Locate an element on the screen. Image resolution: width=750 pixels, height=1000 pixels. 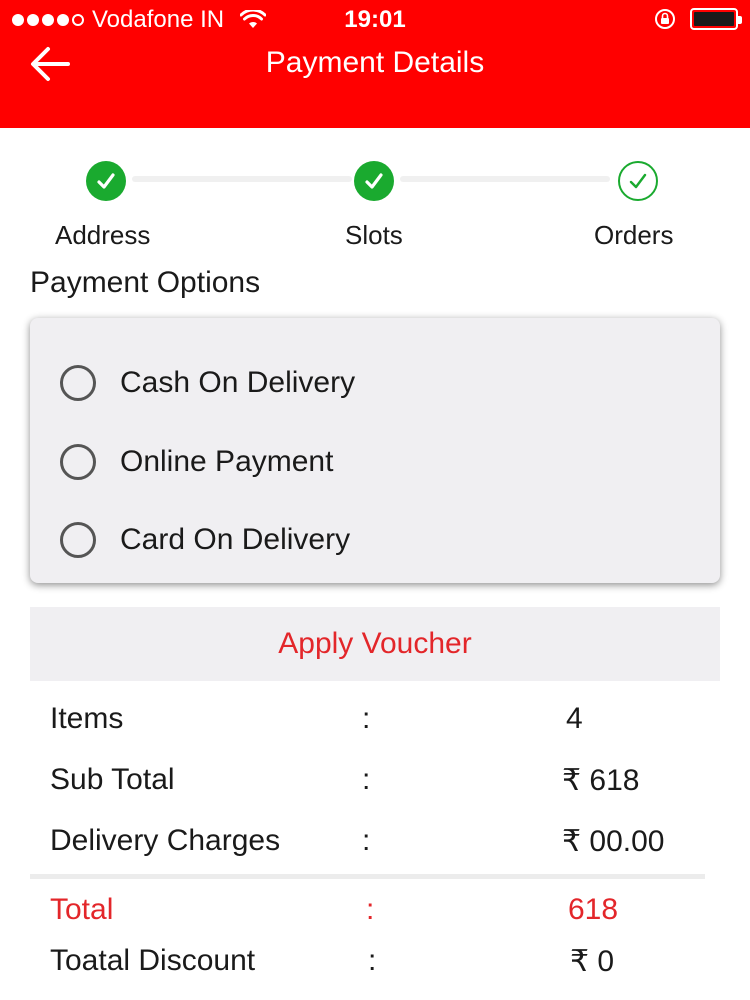
summary-value: 618 is located at coordinates (593, 909).